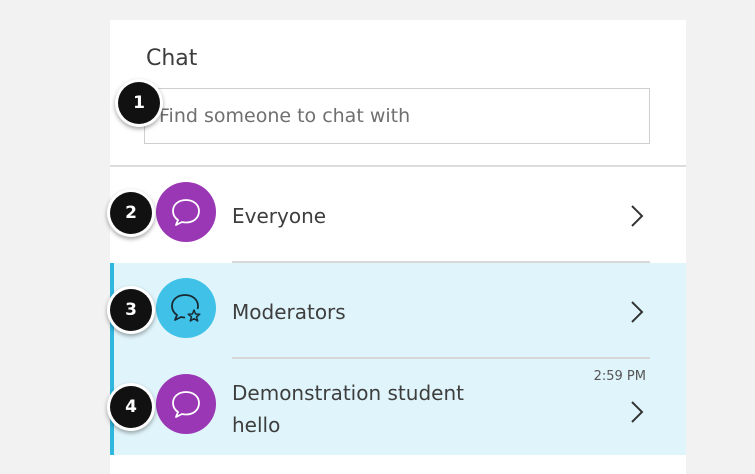 This screenshot has width=755, height=474. Describe the element at coordinates (131, 310) in the screenshot. I see `callout-badge-3: 3` at that location.